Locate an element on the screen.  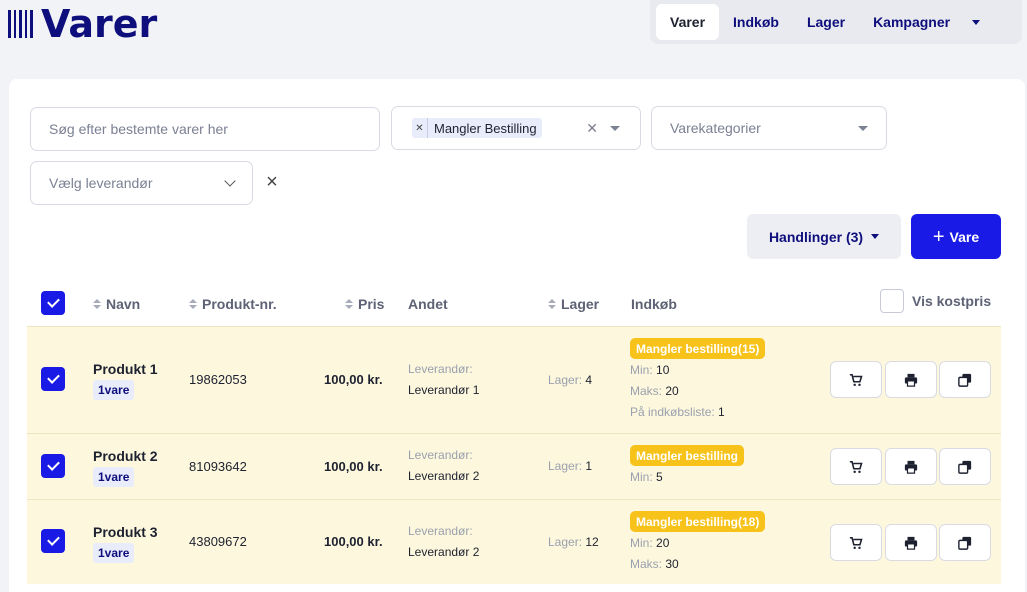
show-cost-price-checkbox is located at coordinates (892, 301).